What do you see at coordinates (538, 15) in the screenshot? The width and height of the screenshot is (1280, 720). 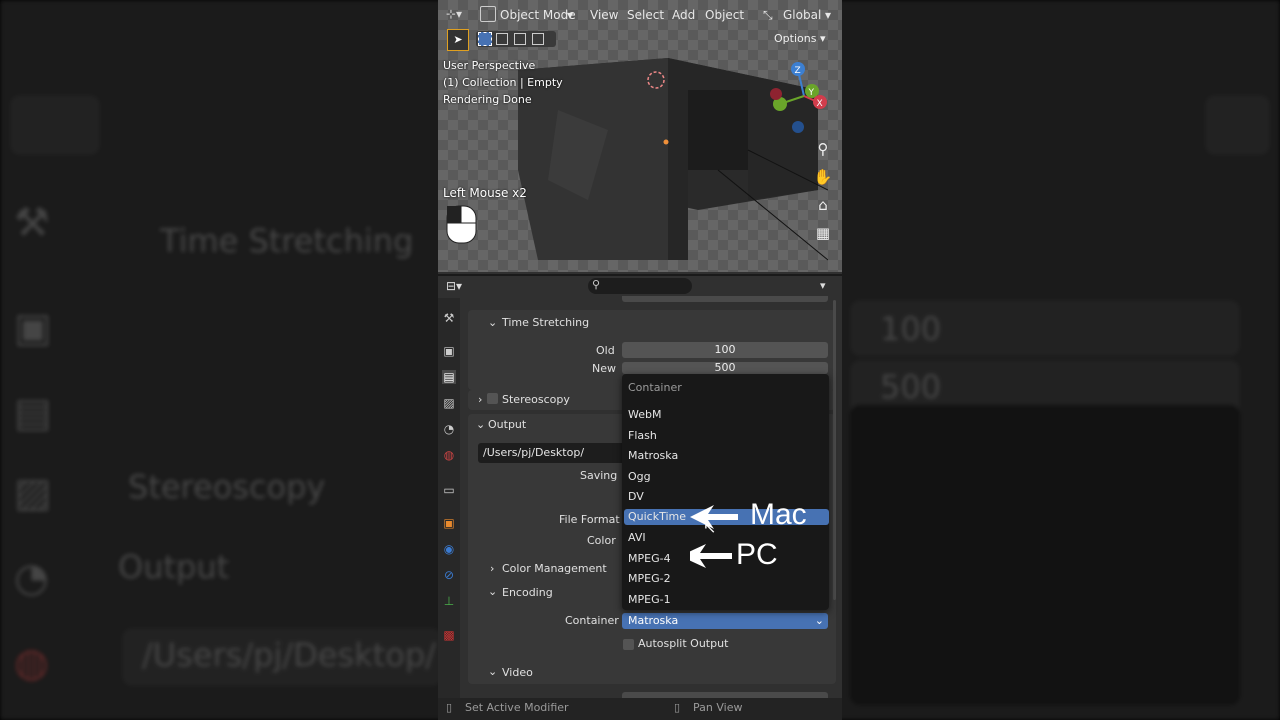 I see `mode-select: Object Mode` at bounding box center [538, 15].